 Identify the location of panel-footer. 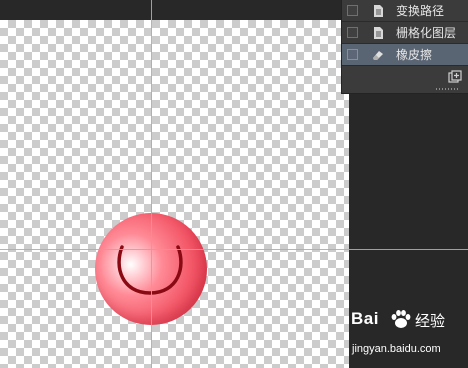
(405, 80).